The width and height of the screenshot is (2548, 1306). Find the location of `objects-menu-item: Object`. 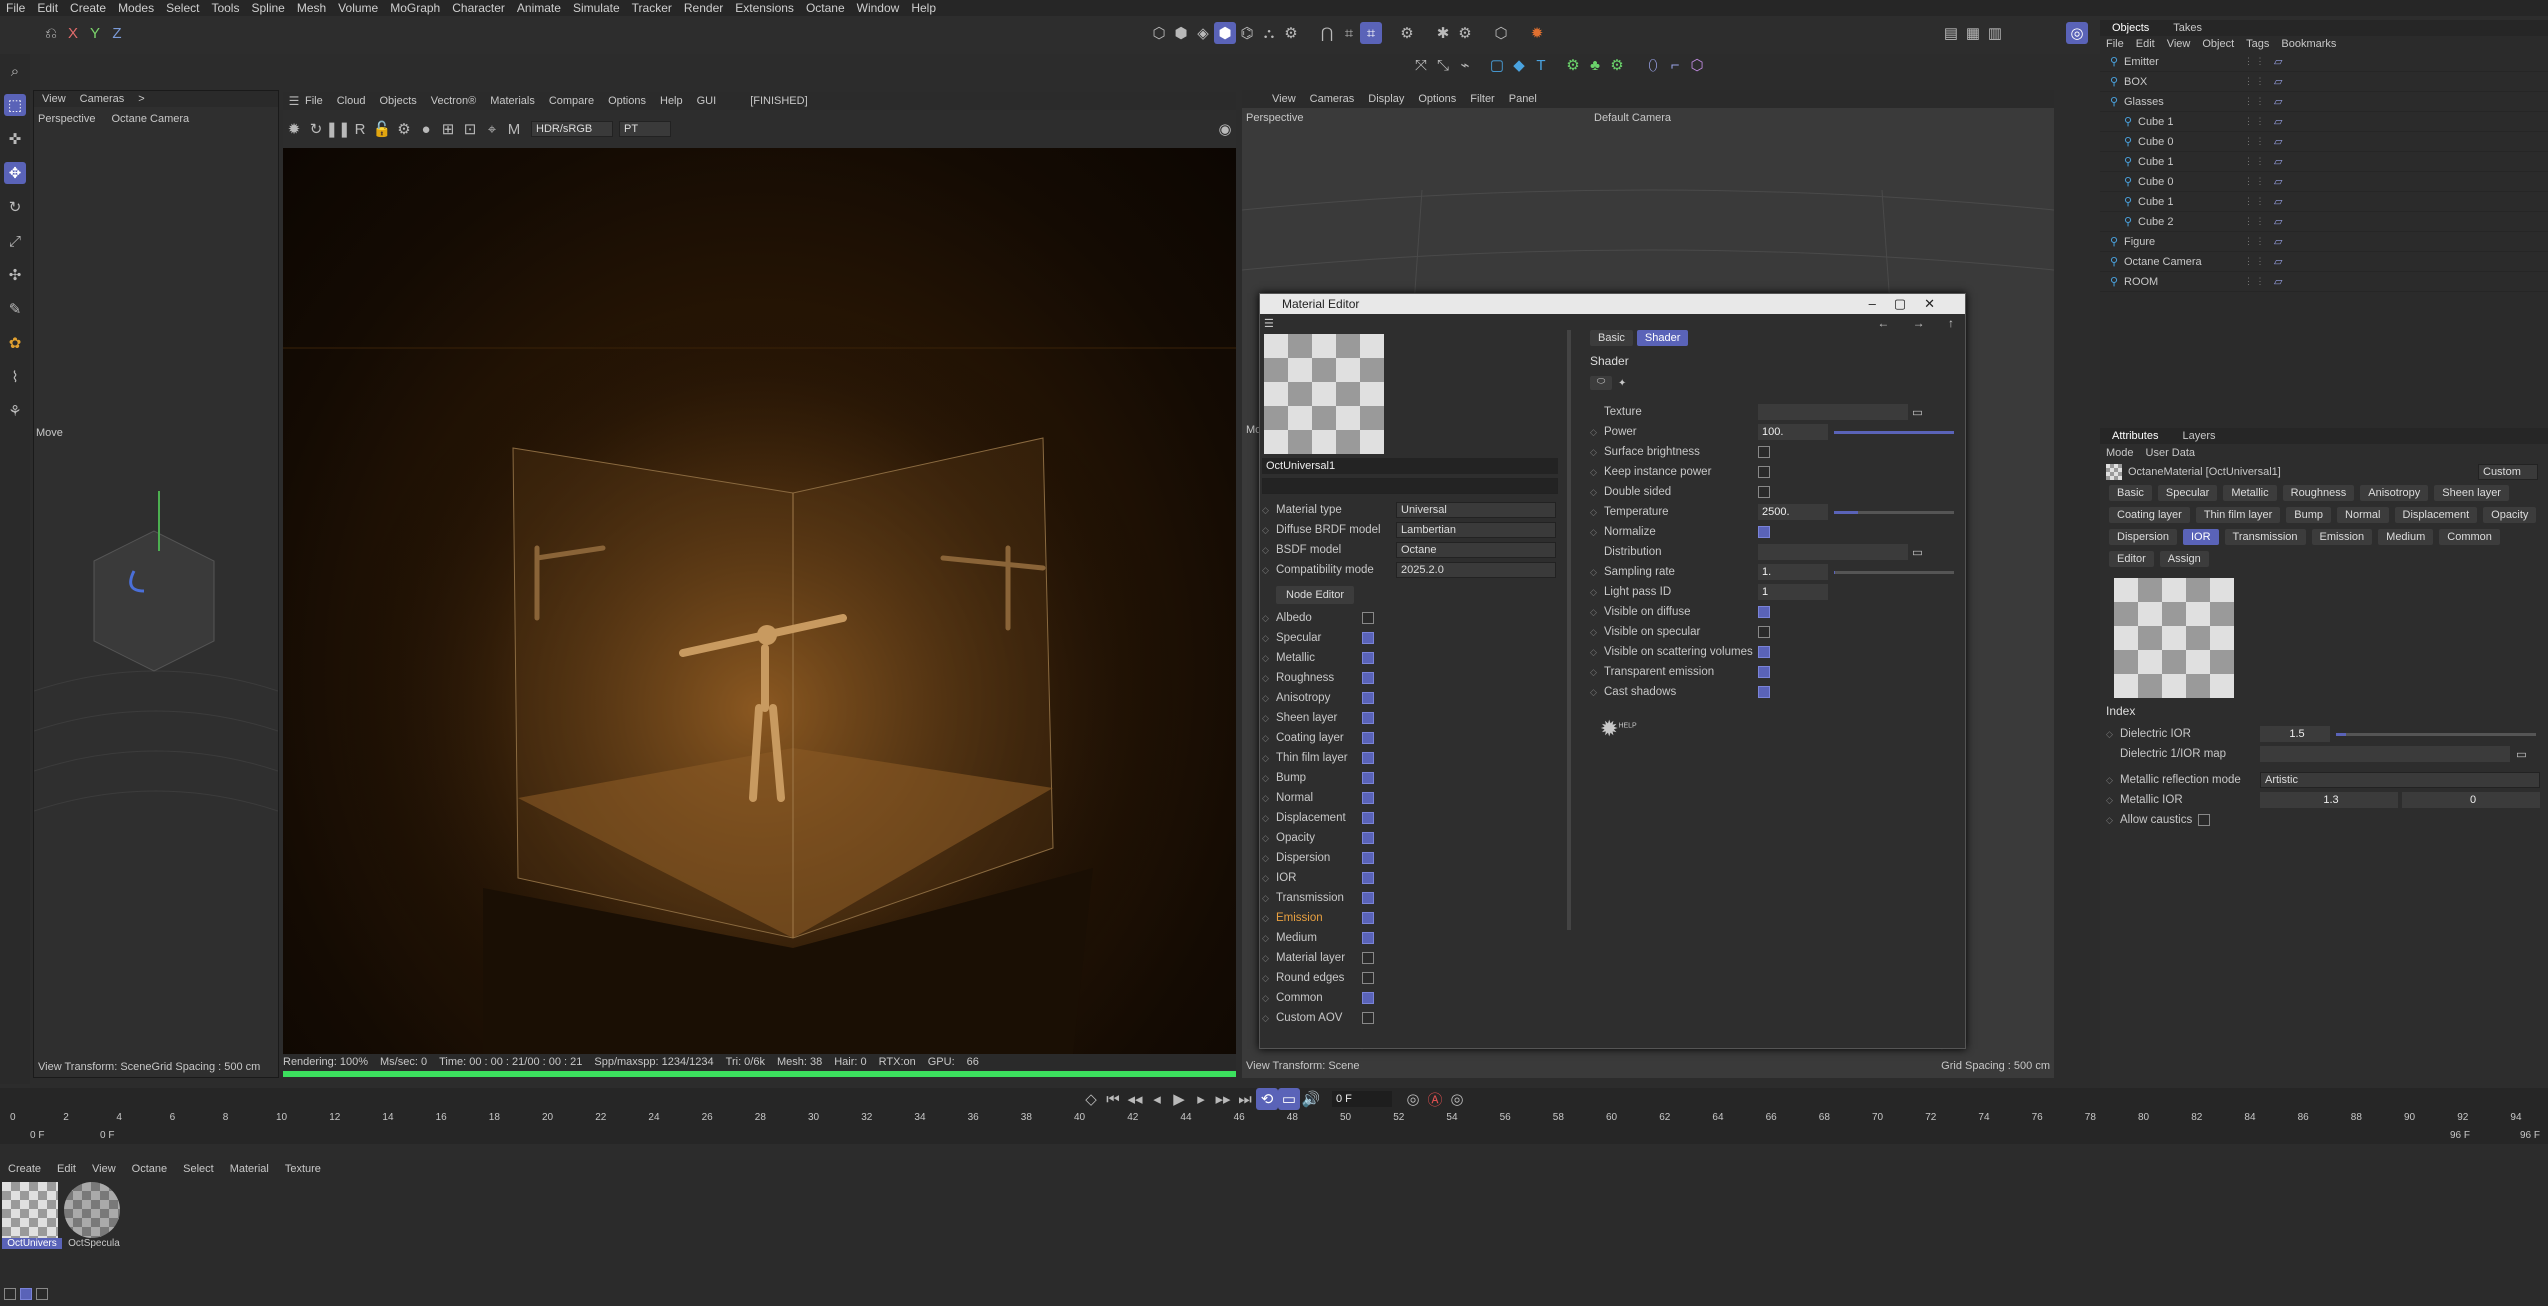

objects-menu-item: Object is located at coordinates (2218, 44).